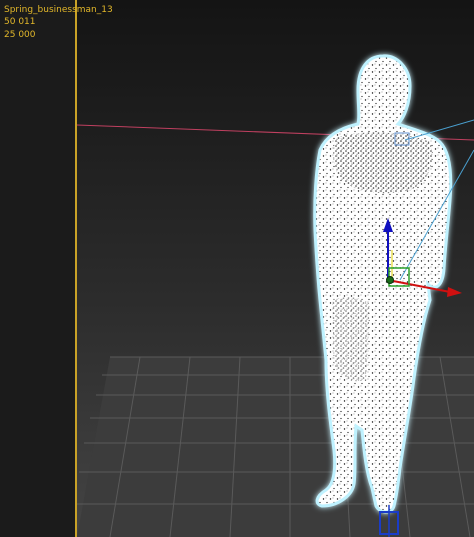  What do you see at coordinates (454, 292) in the screenshot?
I see `gizmo-x-arrow` at bounding box center [454, 292].